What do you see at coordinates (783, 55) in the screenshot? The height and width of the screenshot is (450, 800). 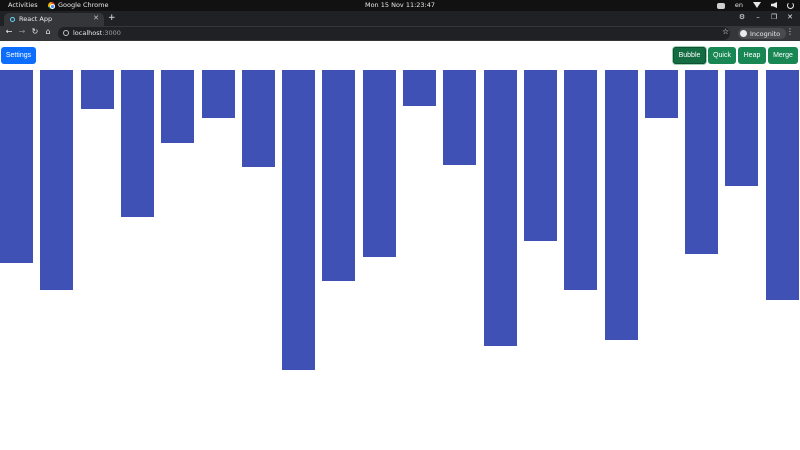 I see `merge-sort-button: Merge` at bounding box center [783, 55].